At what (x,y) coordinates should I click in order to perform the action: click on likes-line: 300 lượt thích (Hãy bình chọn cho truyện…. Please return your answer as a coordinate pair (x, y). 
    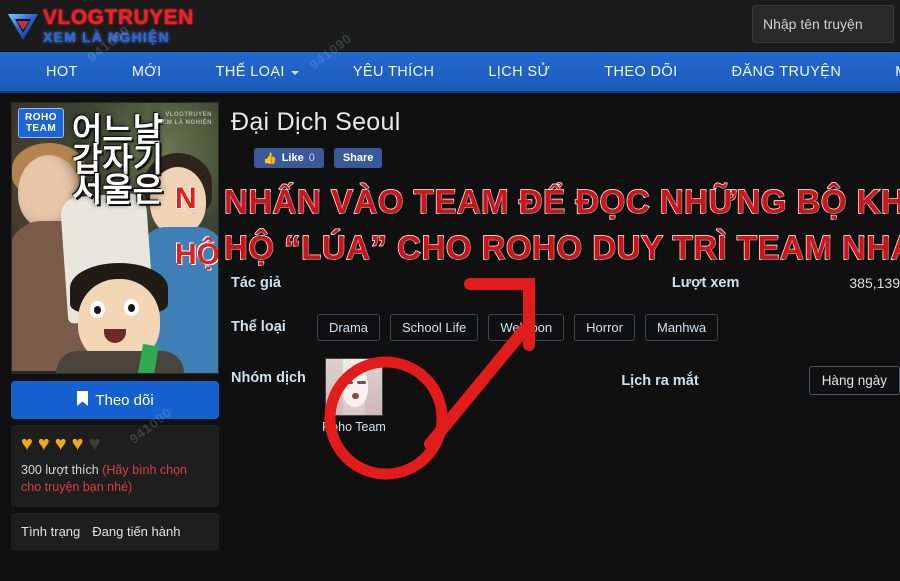
    Looking at the image, I should click on (115, 479).